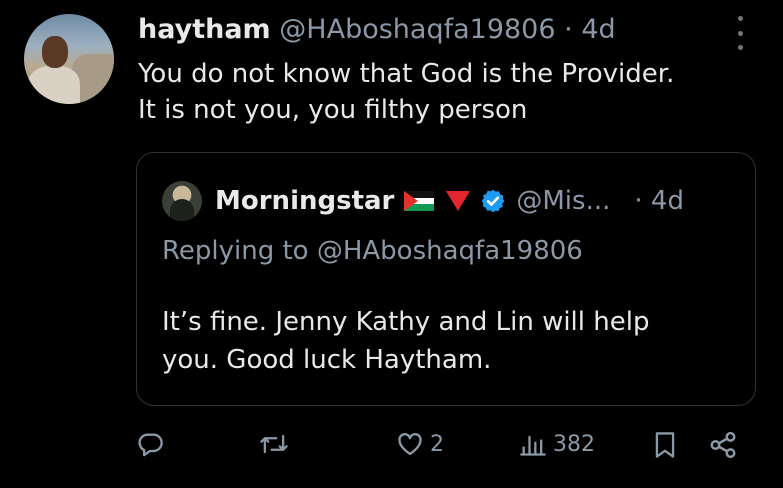 This screenshot has width=783, height=488. I want to click on author-handle: @HAboshaqfa19806, so click(417, 29).